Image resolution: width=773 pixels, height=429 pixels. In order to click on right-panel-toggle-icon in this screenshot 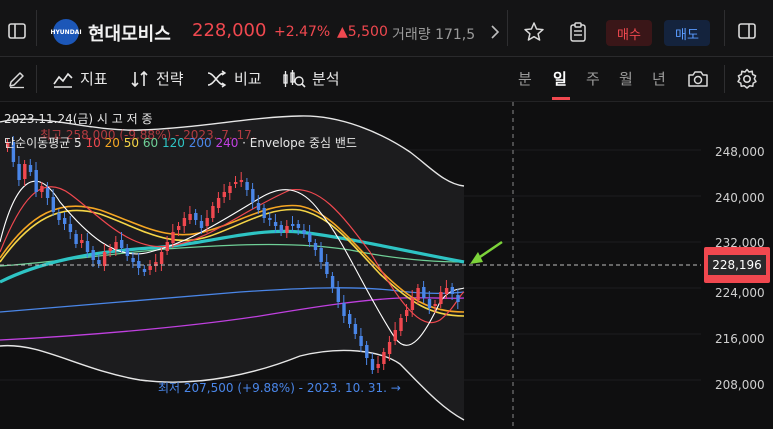, I will do `click(747, 31)`.